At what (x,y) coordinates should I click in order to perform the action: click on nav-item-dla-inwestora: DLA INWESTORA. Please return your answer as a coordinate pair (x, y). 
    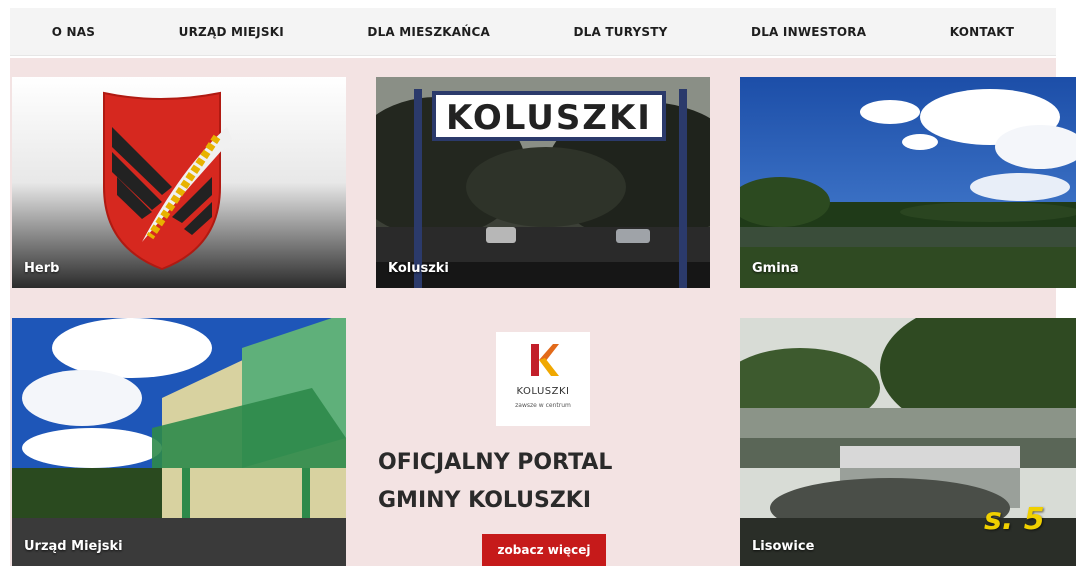
    Looking at the image, I should click on (808, 32).